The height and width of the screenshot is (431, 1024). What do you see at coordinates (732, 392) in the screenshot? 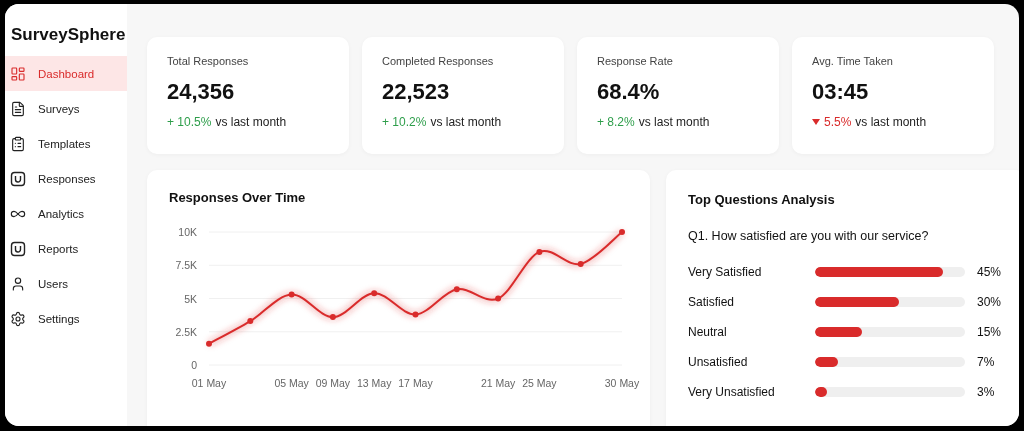
I see `answer-label: Very Unsatisfied` at bounding box center [732, 392].